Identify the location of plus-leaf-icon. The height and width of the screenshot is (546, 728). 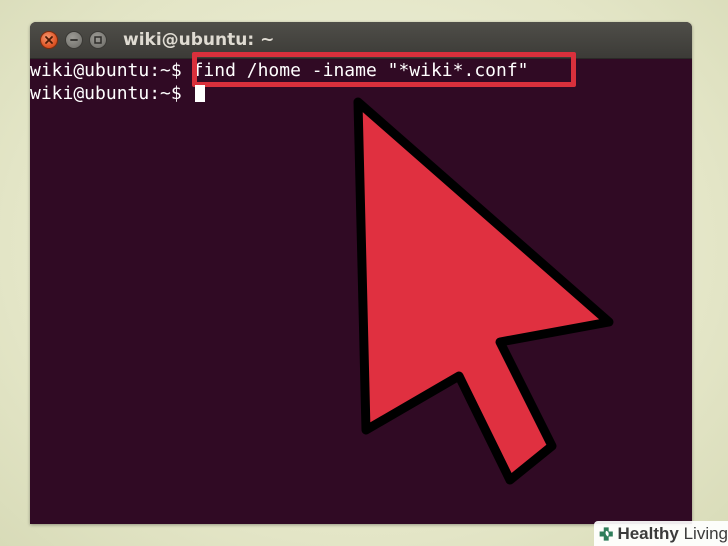
(606, 533).